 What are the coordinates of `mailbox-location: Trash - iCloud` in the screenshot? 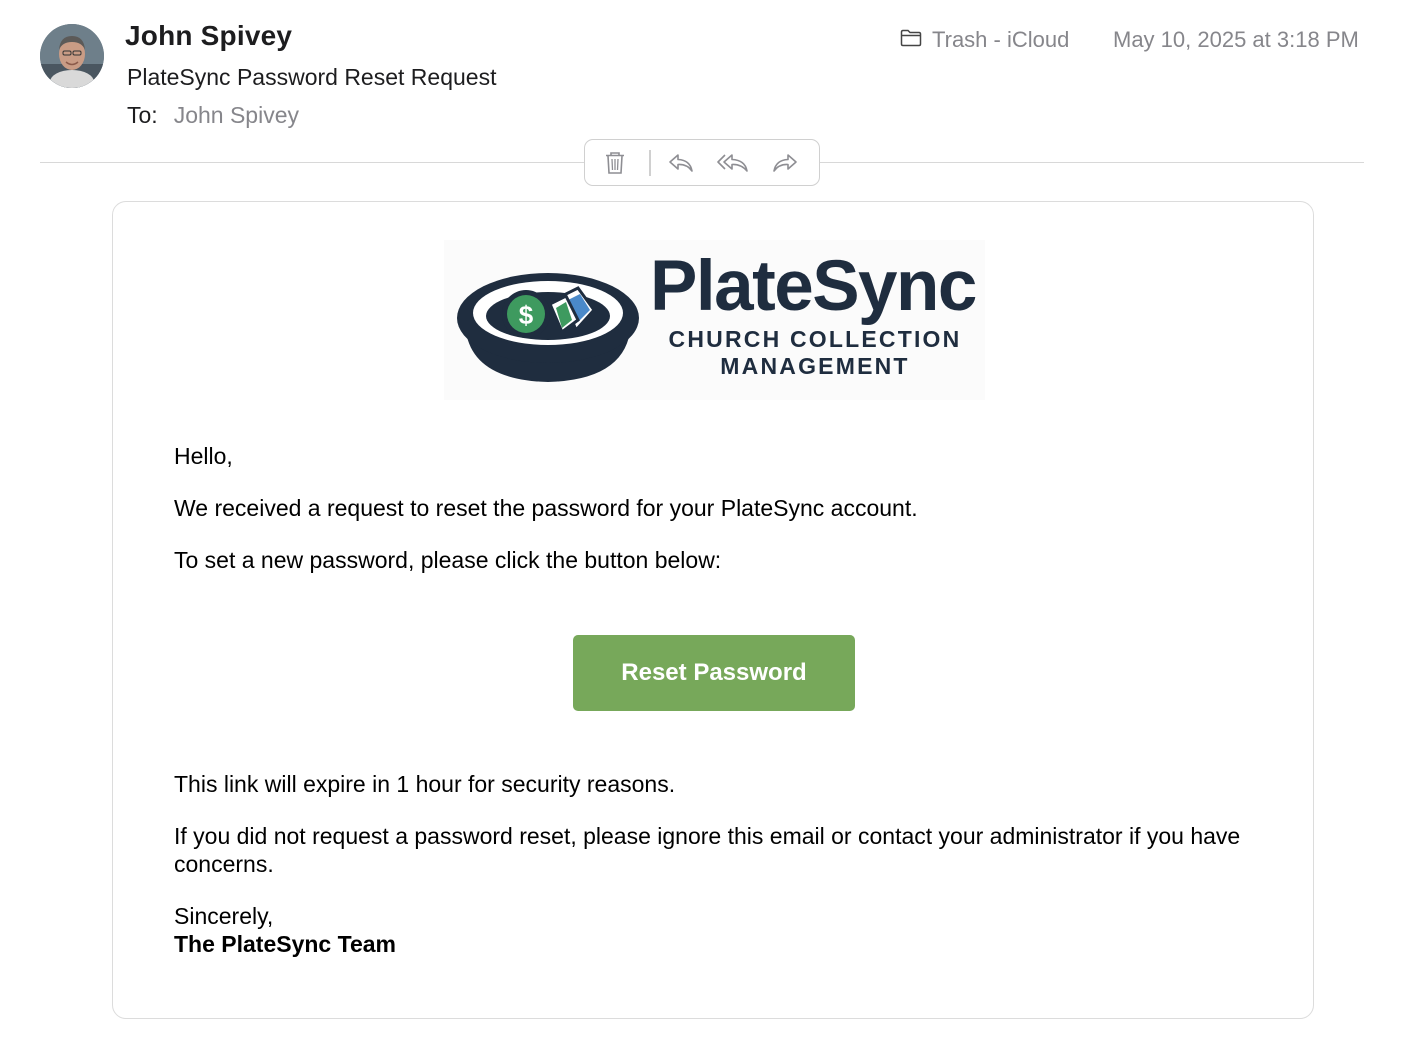 It's located at (984, 40).